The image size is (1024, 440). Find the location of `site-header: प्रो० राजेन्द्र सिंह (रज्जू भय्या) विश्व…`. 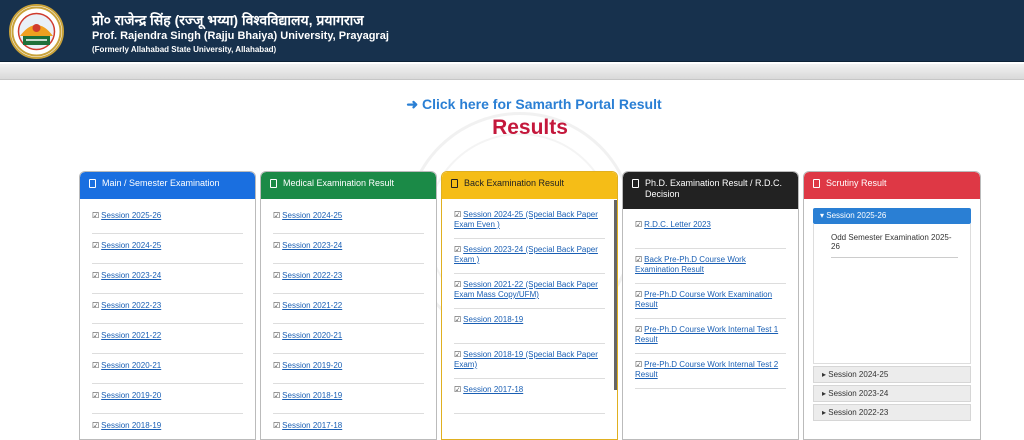

site-header: प्रो० राजेन्द्र सिंह (रज्जू भय्या) विश्व… is located at coordinates (512, 31).